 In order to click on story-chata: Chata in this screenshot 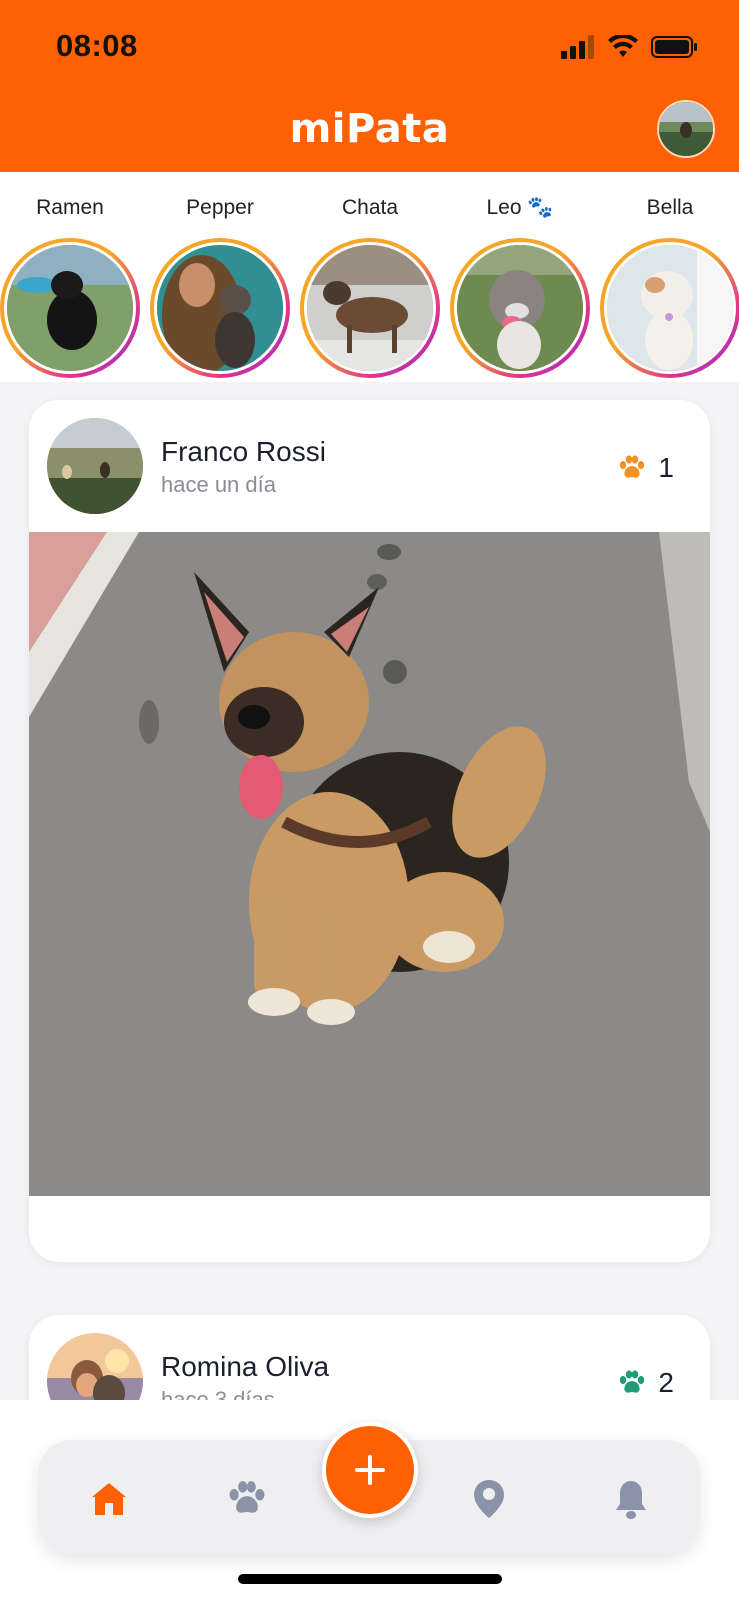, I will do `click(370, 277)`.